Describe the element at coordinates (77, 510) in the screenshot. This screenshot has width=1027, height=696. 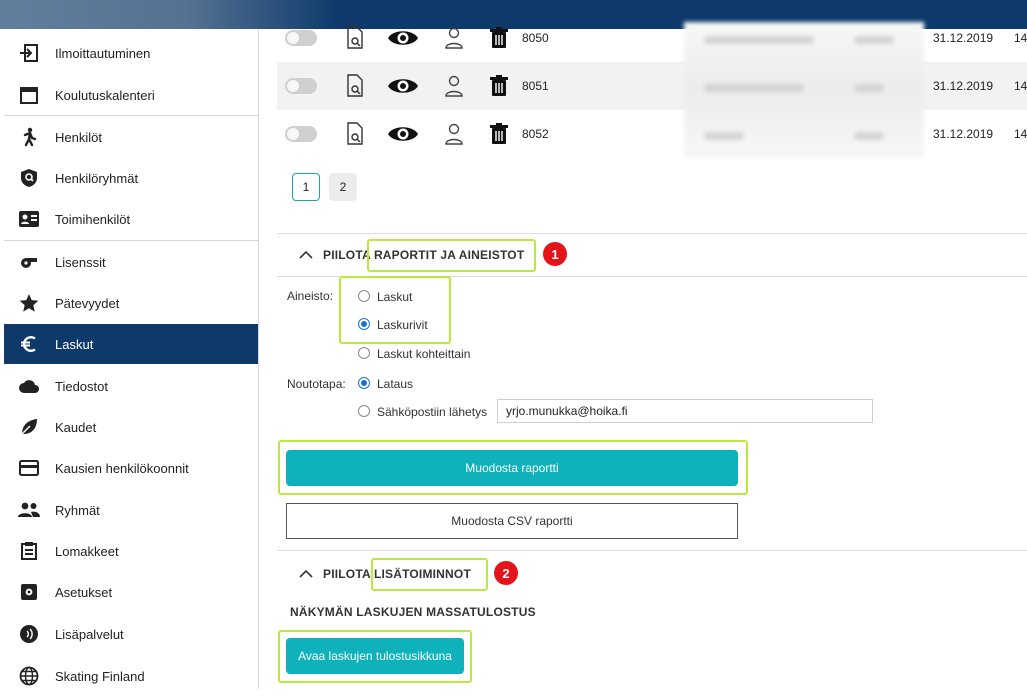
I see `sidebar-item-label: Ryhmät` at that location.